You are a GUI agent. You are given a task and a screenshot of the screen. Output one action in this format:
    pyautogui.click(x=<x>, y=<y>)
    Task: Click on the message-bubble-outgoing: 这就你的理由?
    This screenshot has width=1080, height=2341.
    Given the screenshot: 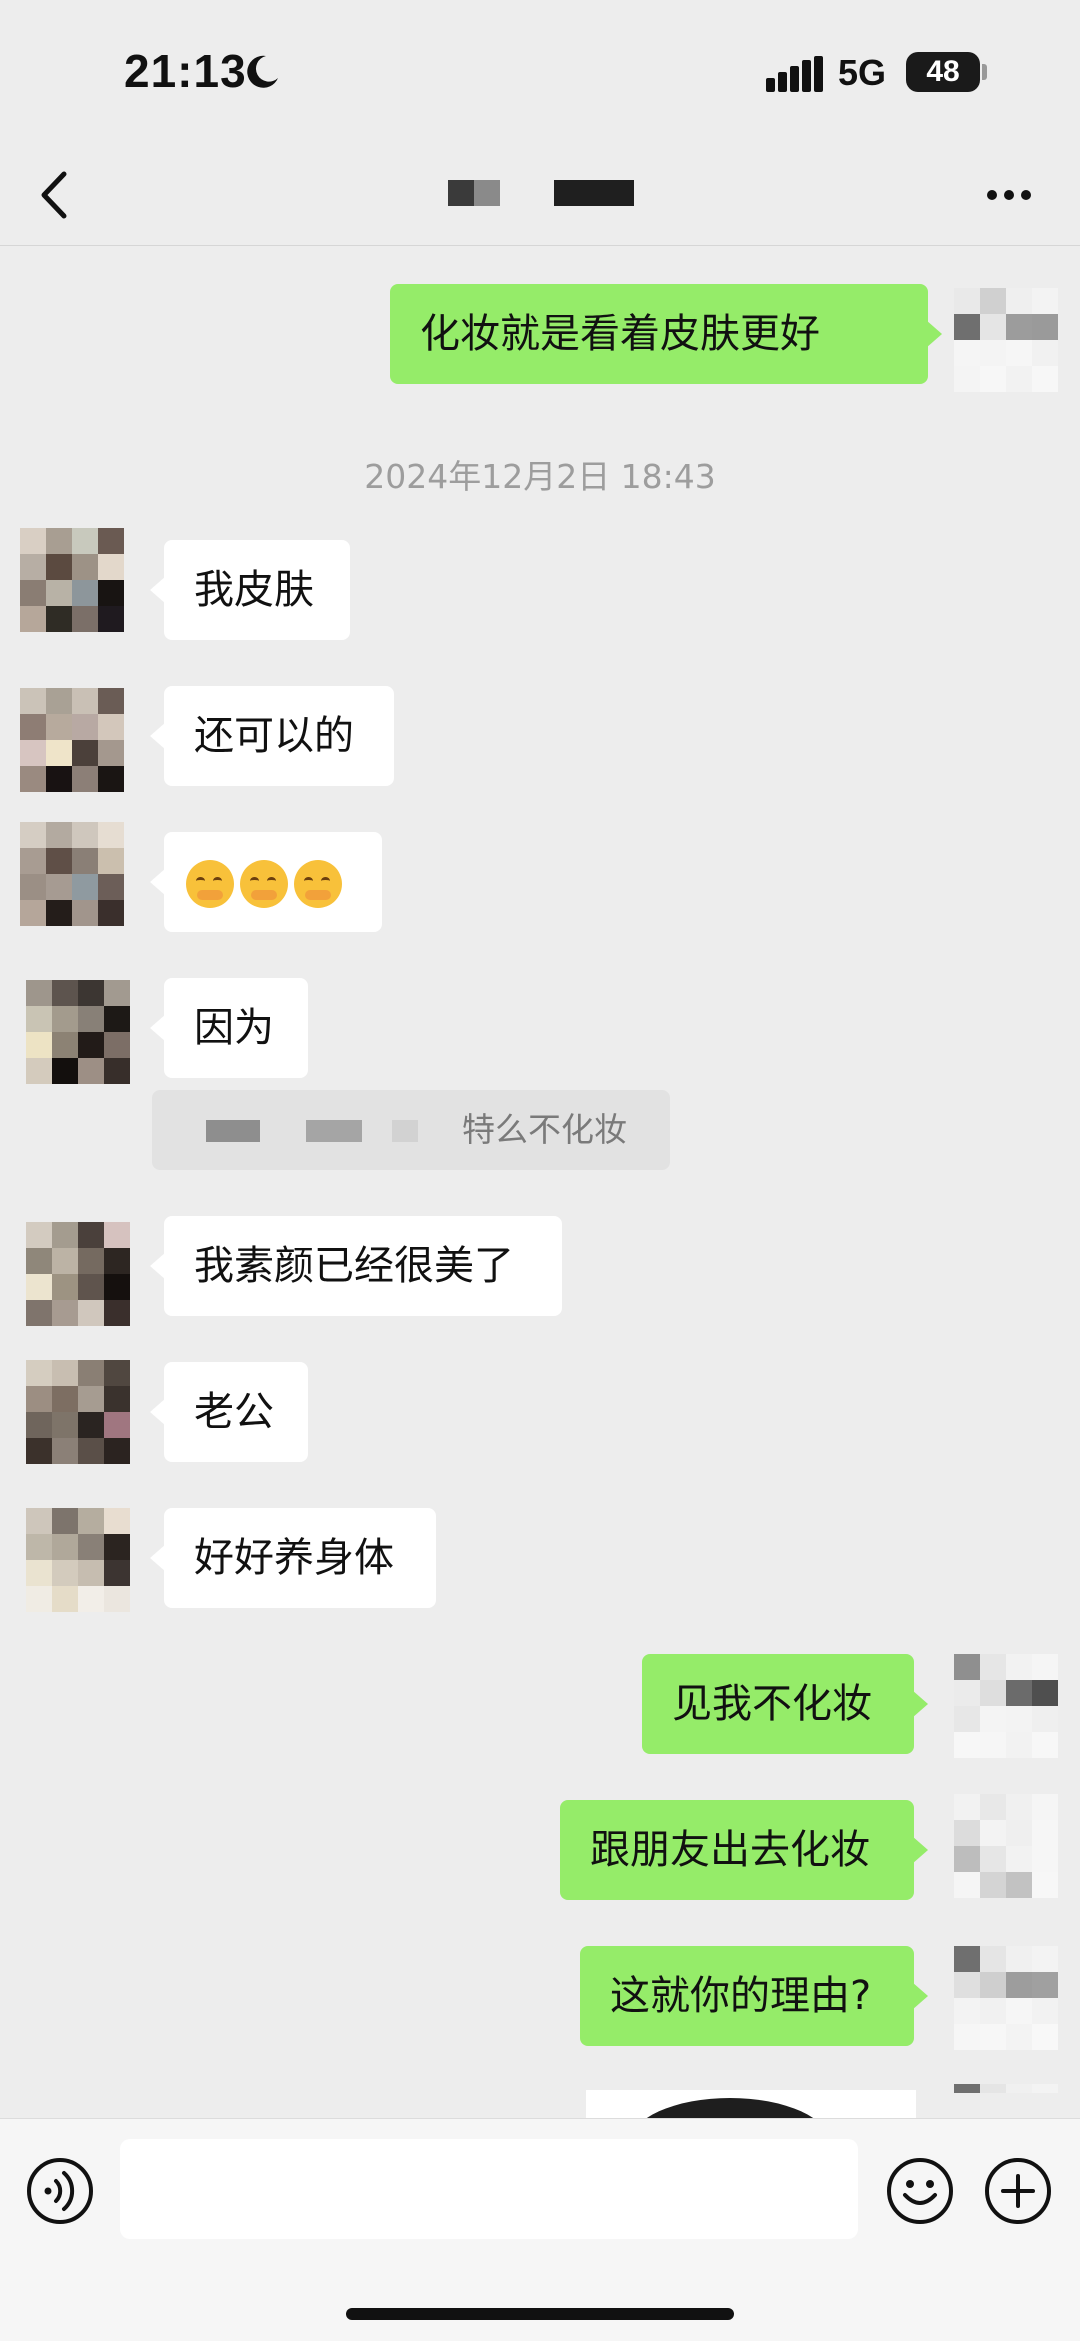 What is the action you would take?
    pyautogui.click(x=754, y=1996)
    